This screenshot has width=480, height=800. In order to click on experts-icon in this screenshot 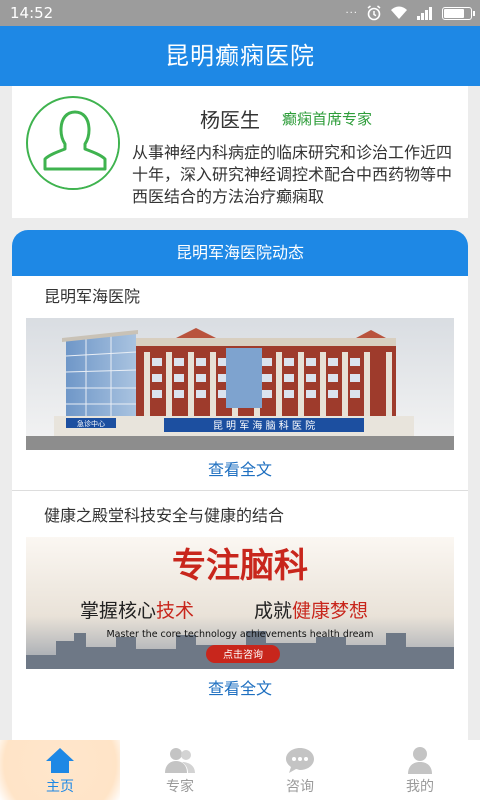, I will do `click(180, 760)`.